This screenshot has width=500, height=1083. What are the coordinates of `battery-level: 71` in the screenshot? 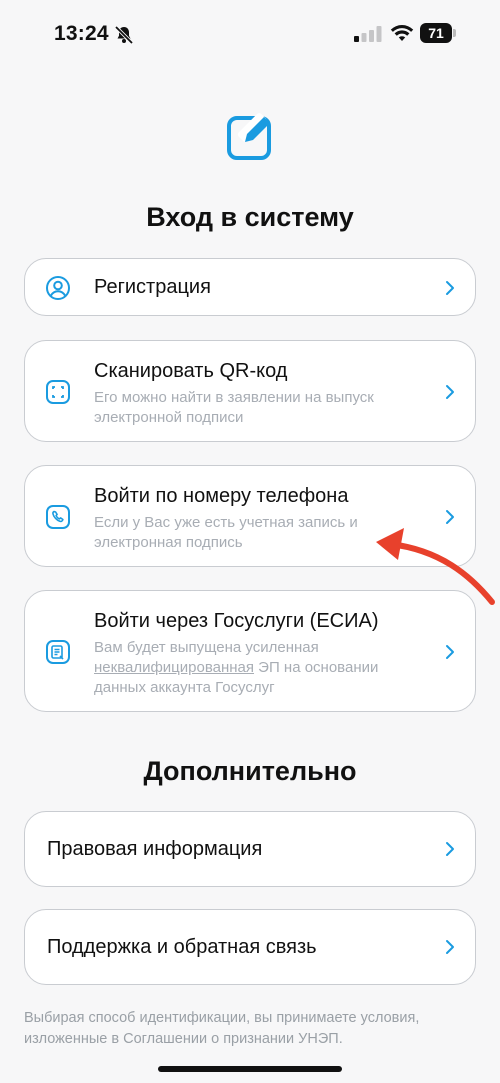 It's located at (436, 33).